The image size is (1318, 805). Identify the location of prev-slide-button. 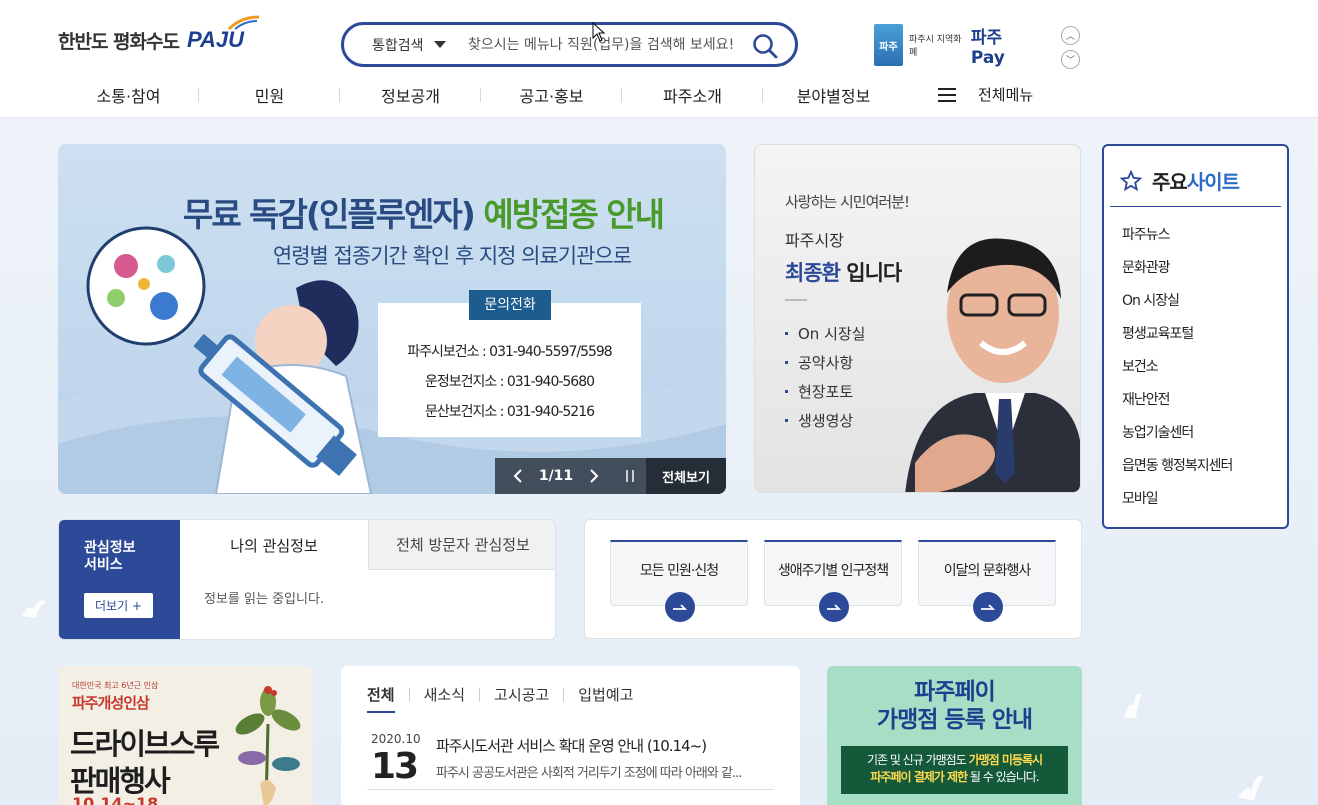
(518, 476).